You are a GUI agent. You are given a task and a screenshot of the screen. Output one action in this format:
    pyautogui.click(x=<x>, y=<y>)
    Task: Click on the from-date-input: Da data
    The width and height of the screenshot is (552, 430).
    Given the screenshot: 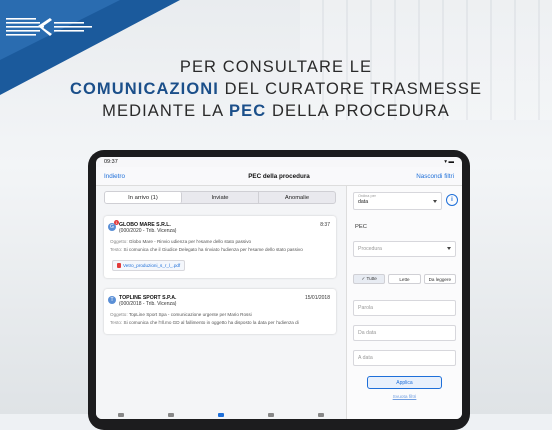 What is the action you would take?
    pyautogui.click(x=404, y=333)
    